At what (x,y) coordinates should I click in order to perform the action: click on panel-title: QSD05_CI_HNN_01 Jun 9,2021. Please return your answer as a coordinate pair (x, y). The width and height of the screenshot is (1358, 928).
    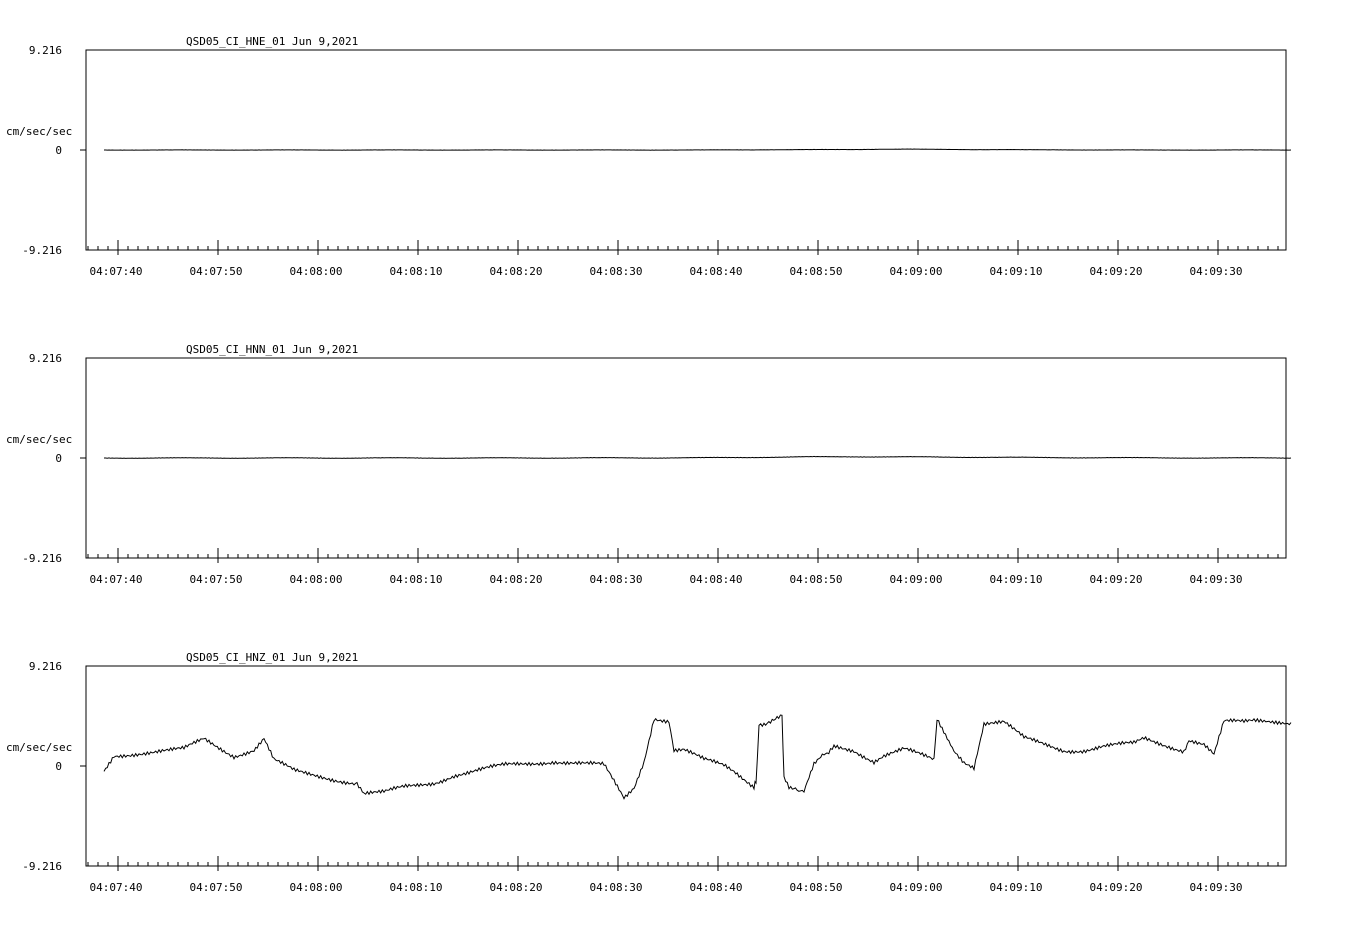
    Looking at the image, I should click on (272, 349).